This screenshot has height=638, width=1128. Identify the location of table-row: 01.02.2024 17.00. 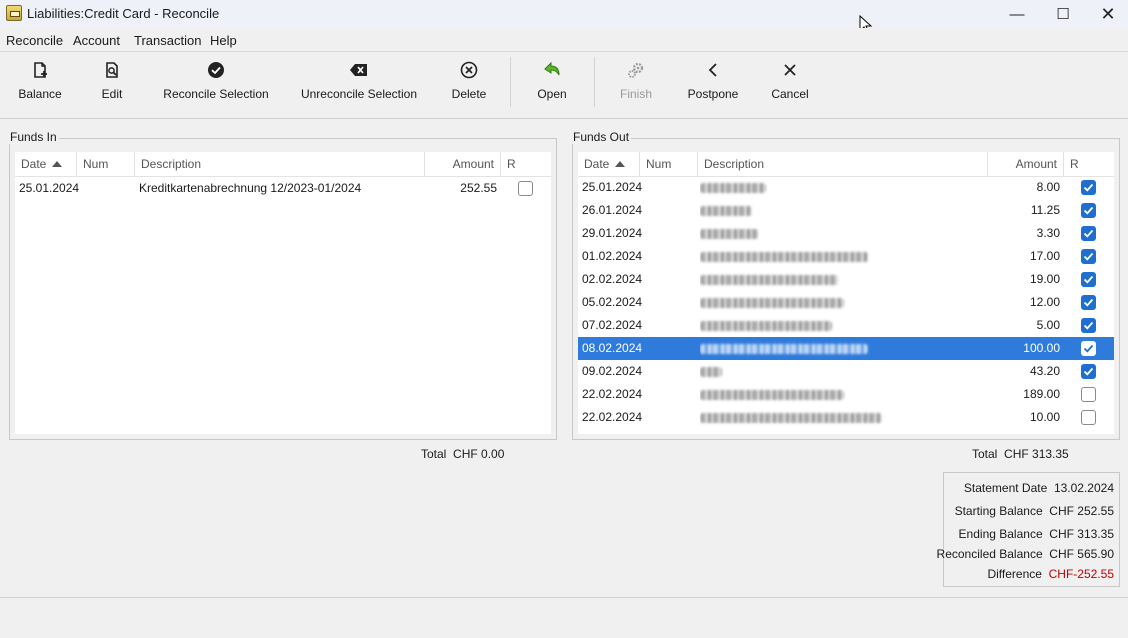
(846, 256).